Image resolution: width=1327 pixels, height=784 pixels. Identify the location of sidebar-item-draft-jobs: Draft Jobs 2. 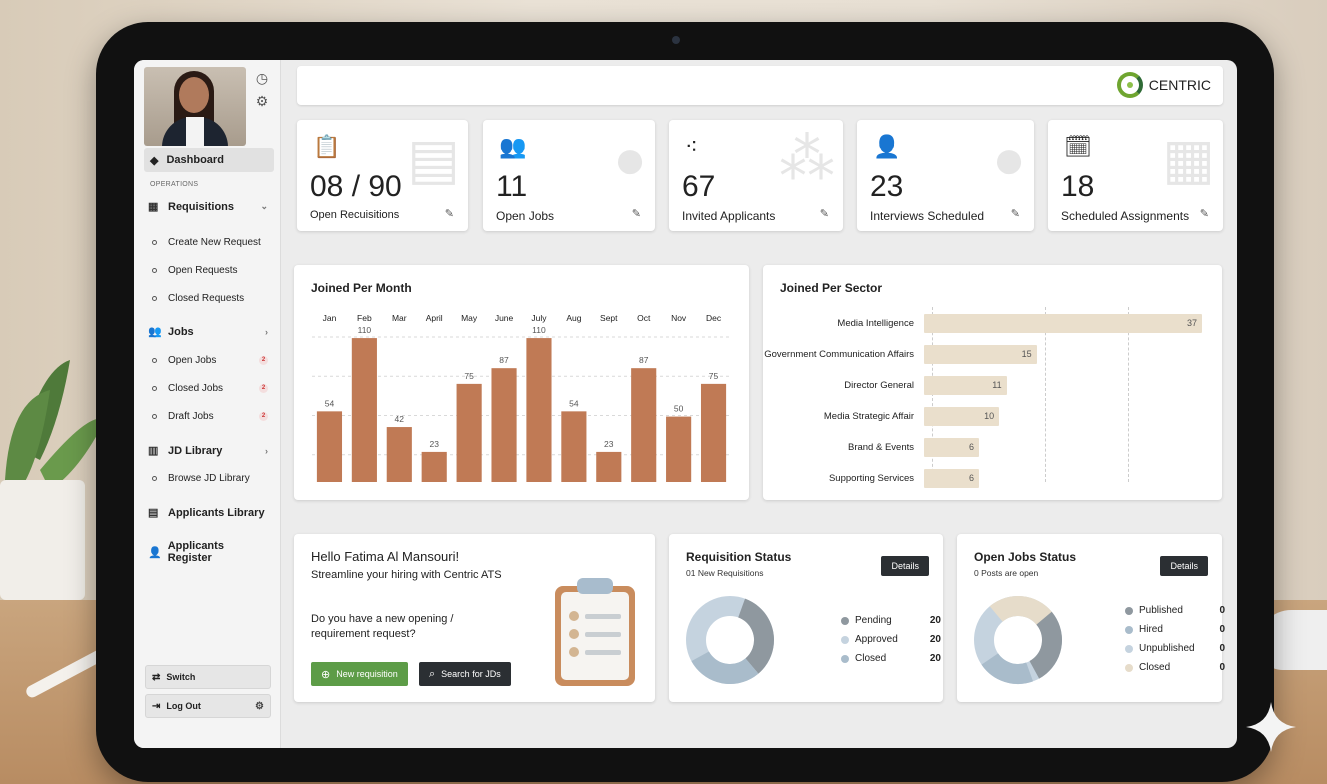
(210, 416).